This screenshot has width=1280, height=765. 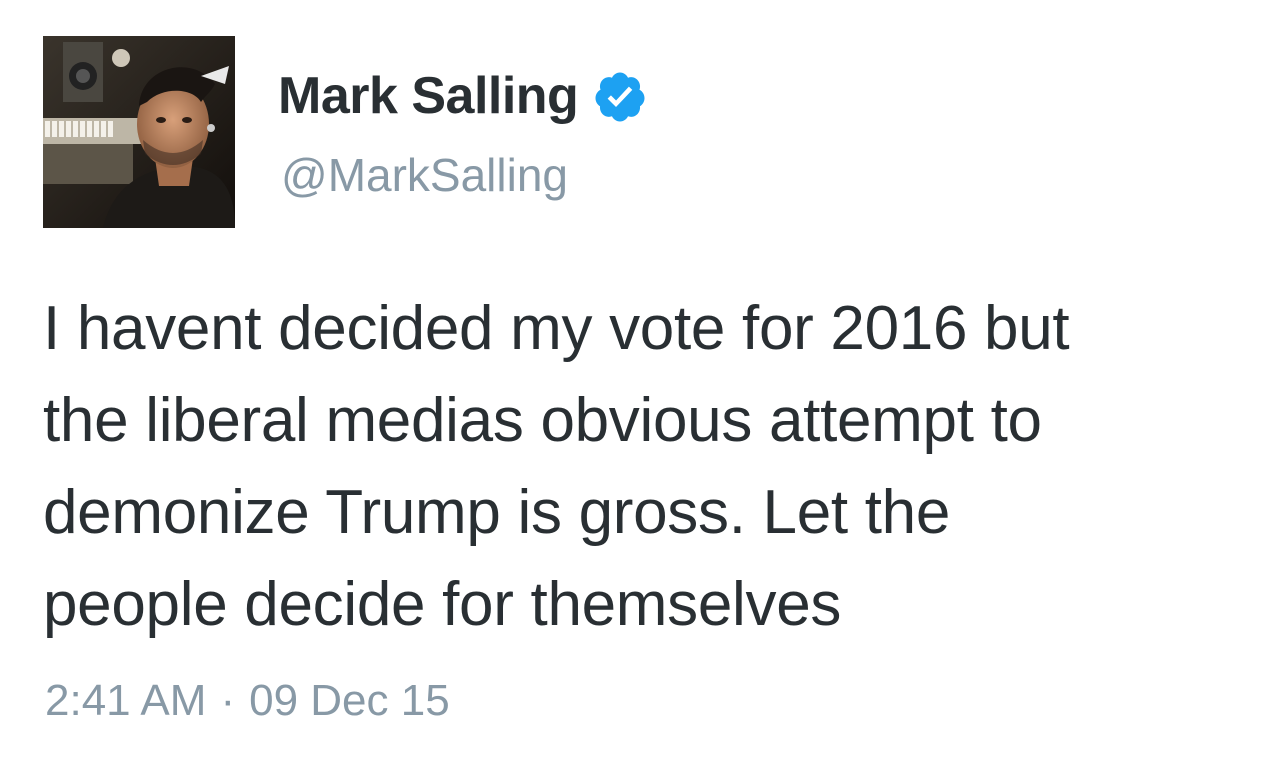 What do you see at coordinates (620, 97) in the screenshot?
I see `verified-badge-icon` at bounding box center [620, 97].